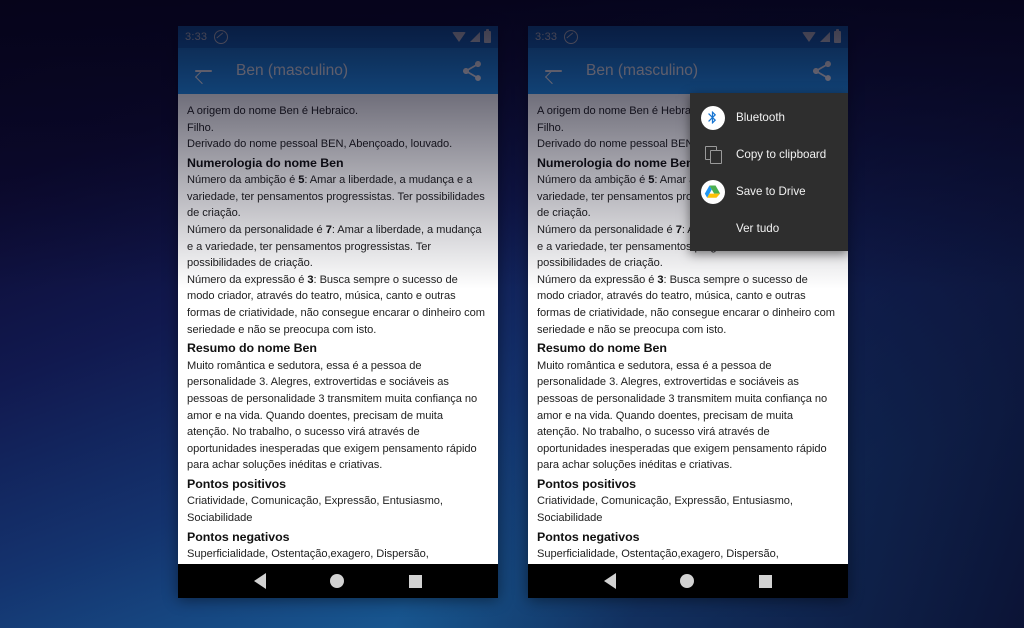  Describe the element at coordinates (712, 154) in the screenshot. I see `copy-icon` at that location.